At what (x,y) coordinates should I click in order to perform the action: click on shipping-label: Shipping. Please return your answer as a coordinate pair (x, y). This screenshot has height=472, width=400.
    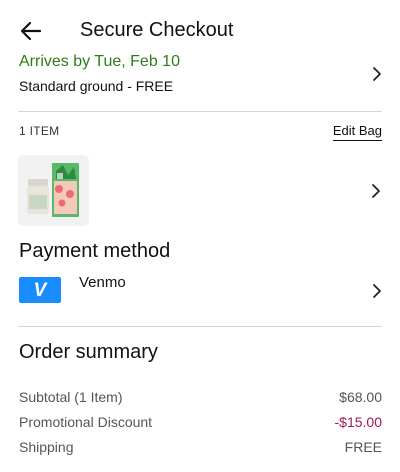
    Looking at the image, I should click on (46, 447).